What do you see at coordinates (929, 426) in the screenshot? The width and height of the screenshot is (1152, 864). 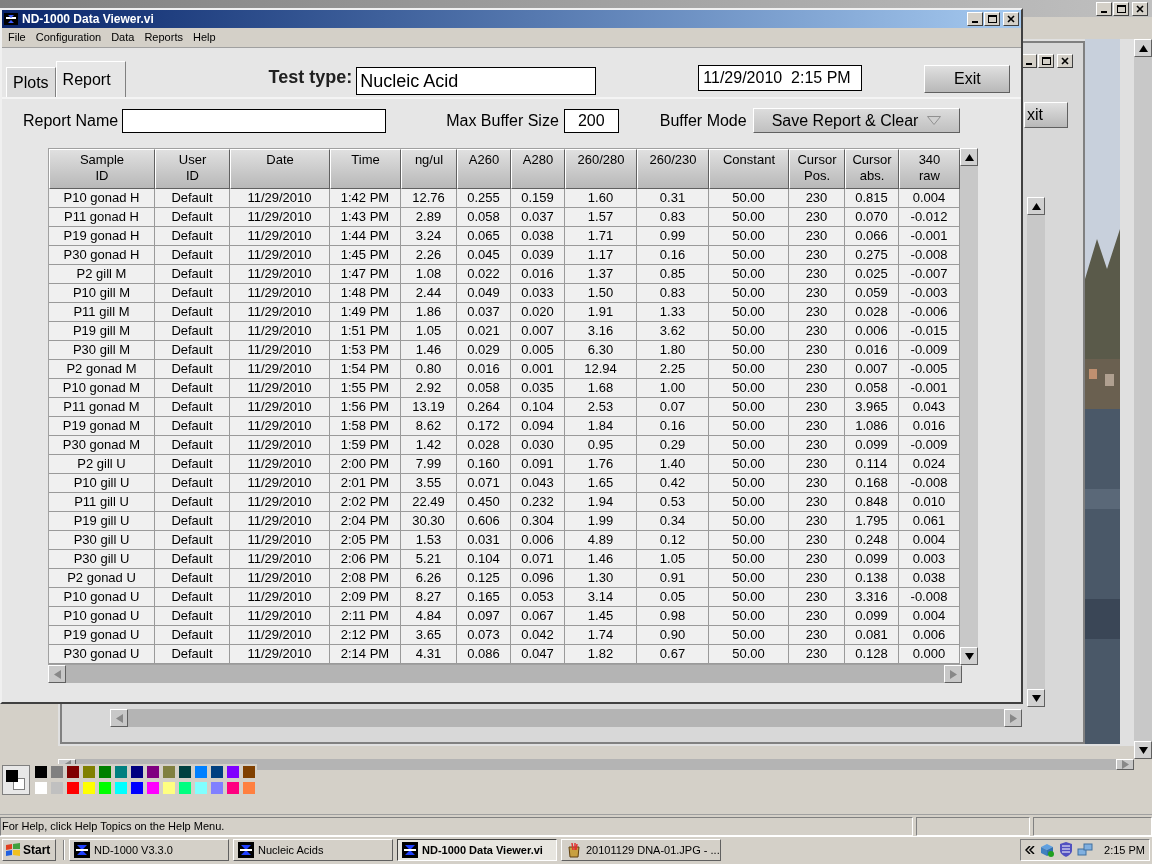 I see `table-cell: 0.016` at bounding box center [929, 426].